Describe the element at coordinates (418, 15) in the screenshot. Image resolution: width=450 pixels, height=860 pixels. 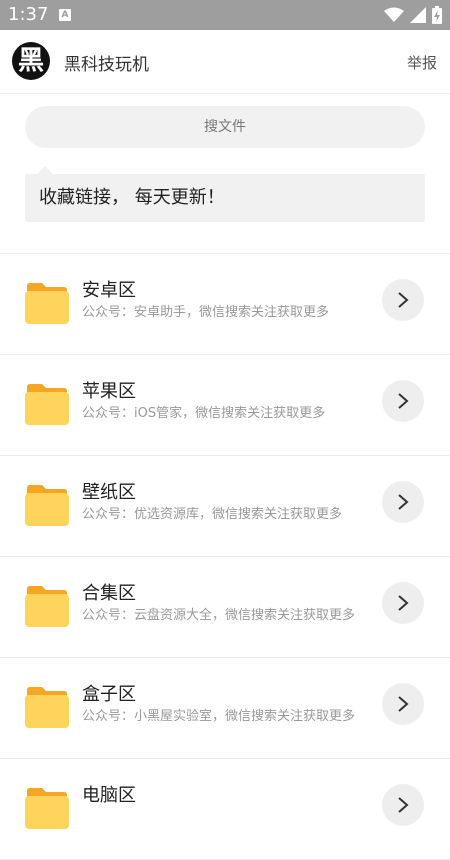
I see `signal-icon` at that location.